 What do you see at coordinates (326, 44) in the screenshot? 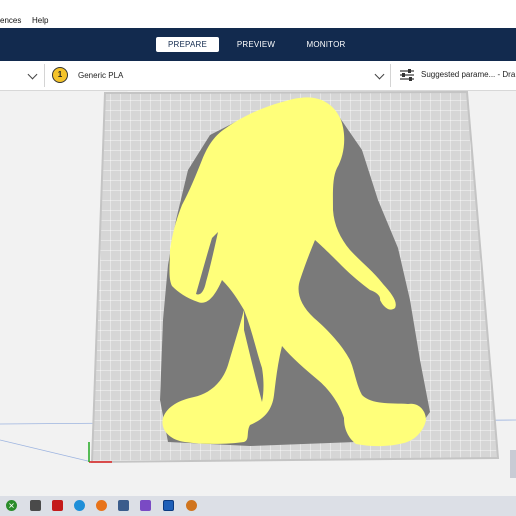
I see `tab-monitor: MONITOR` at bounding box center [326, 44].